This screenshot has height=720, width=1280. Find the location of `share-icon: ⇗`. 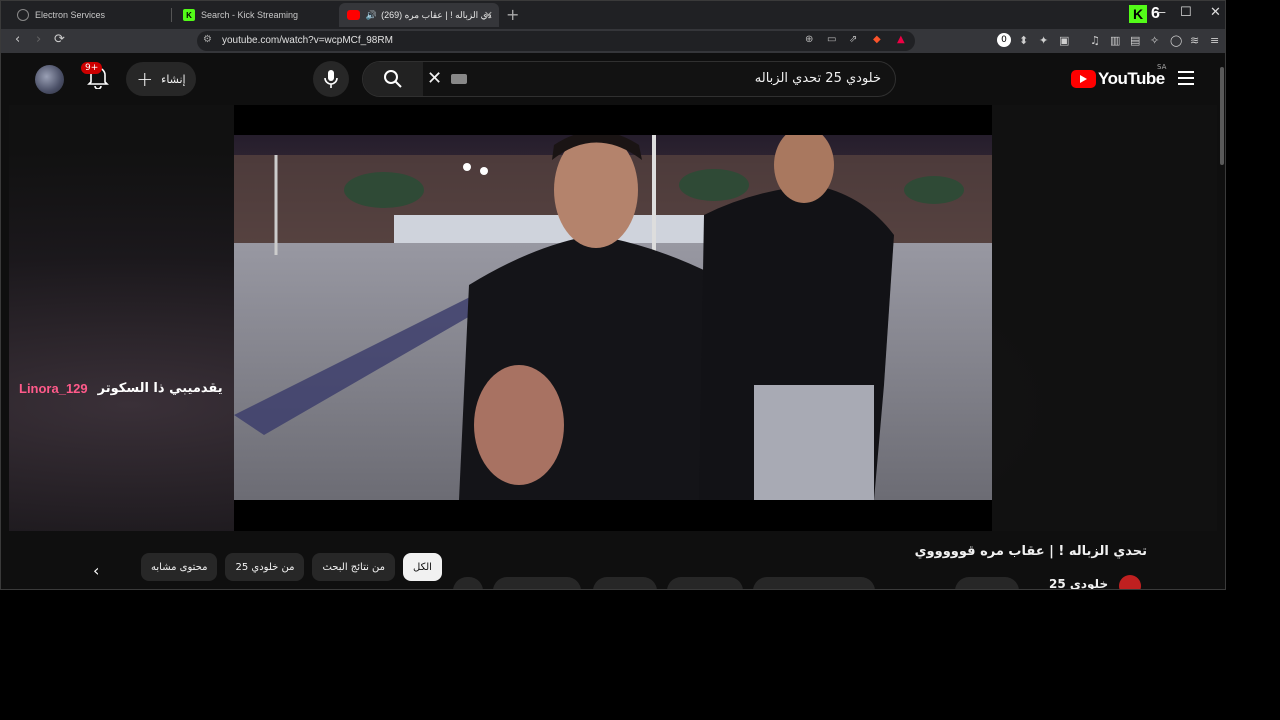

share-icon: ⇗ is located at coordinates (853, 39).